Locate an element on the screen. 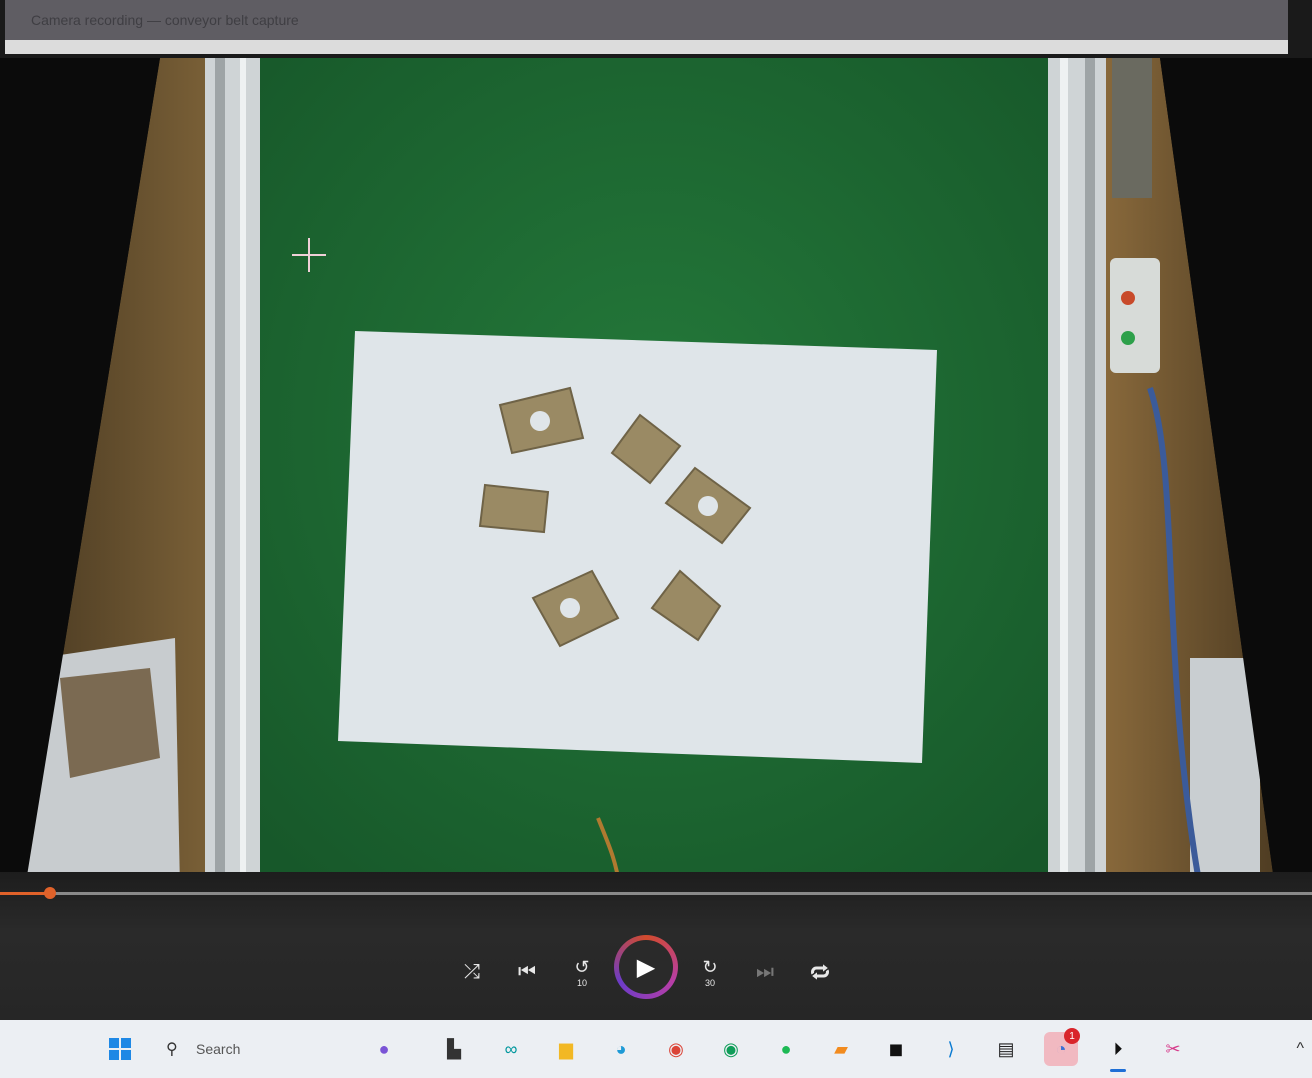 The width and height of the screenshot is (1312, 1078). running-indicator is located at coordinates (1118, 1070).